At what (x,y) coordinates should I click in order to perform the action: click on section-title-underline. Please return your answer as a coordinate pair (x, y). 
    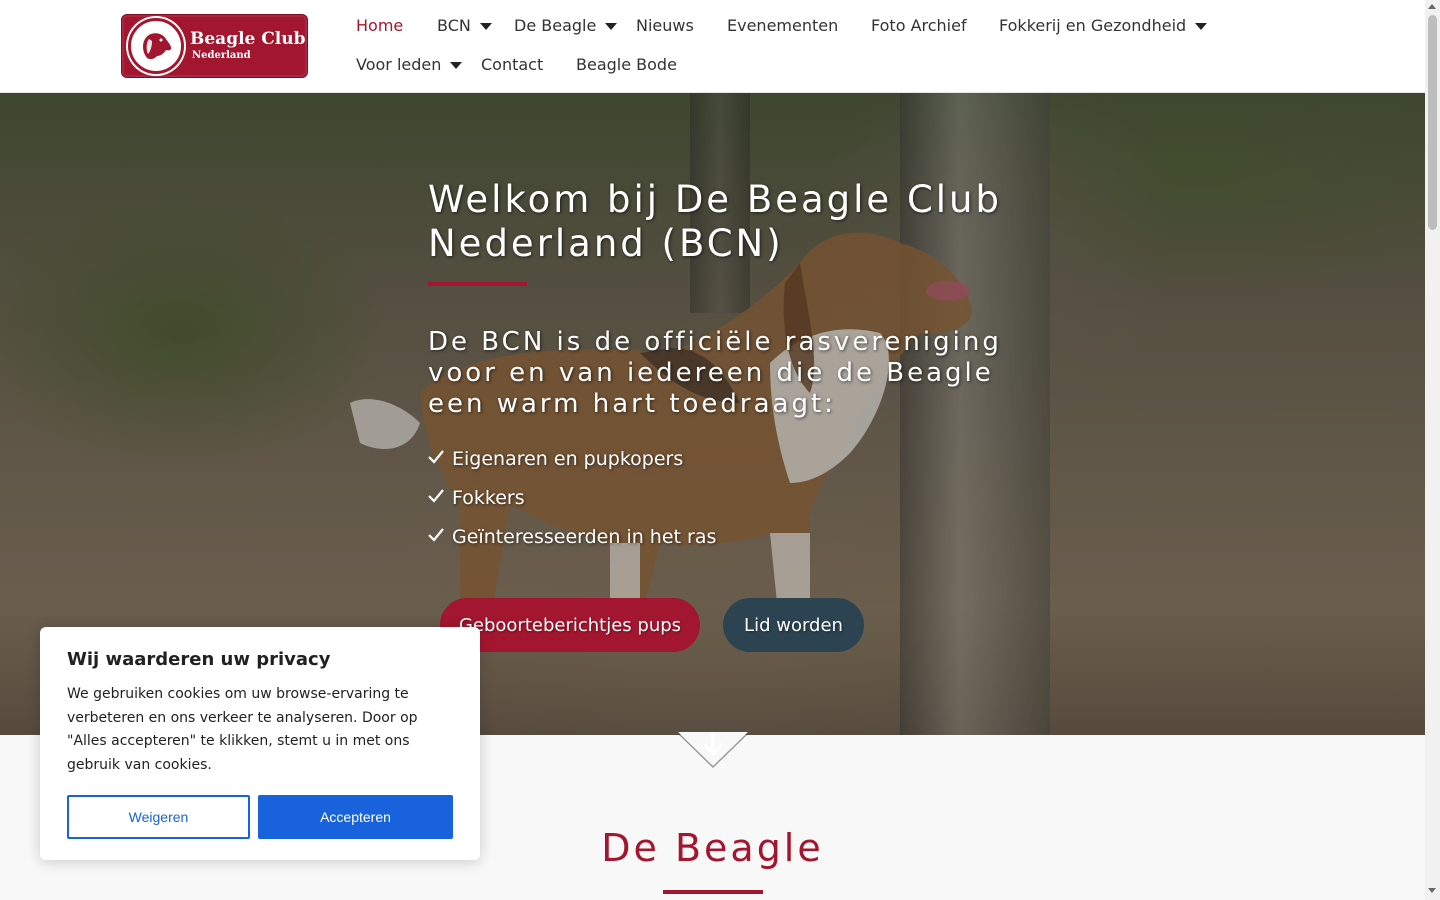
    Looking at the image, I should click on (713, 892).